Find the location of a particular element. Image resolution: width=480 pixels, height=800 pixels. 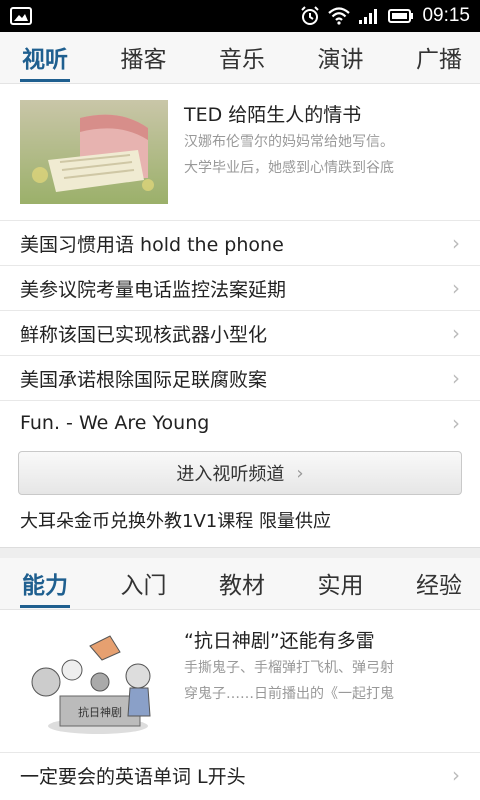

gallery-notification-icon is located at coordinates (21, 16).